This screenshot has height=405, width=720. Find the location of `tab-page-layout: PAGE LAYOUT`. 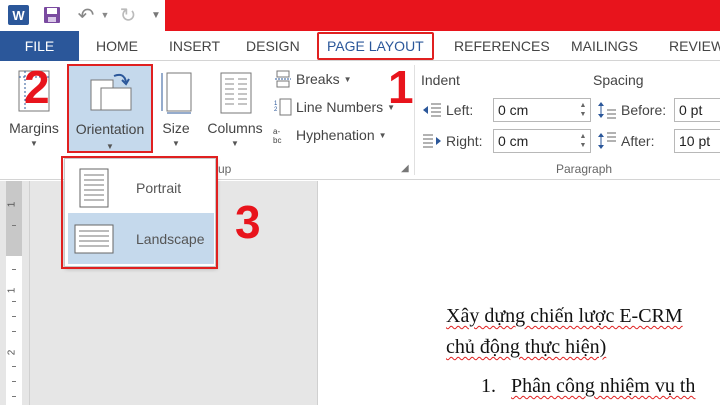

tab-page-layout: PAGE LAYOUT is located at coordinates (375, 46).